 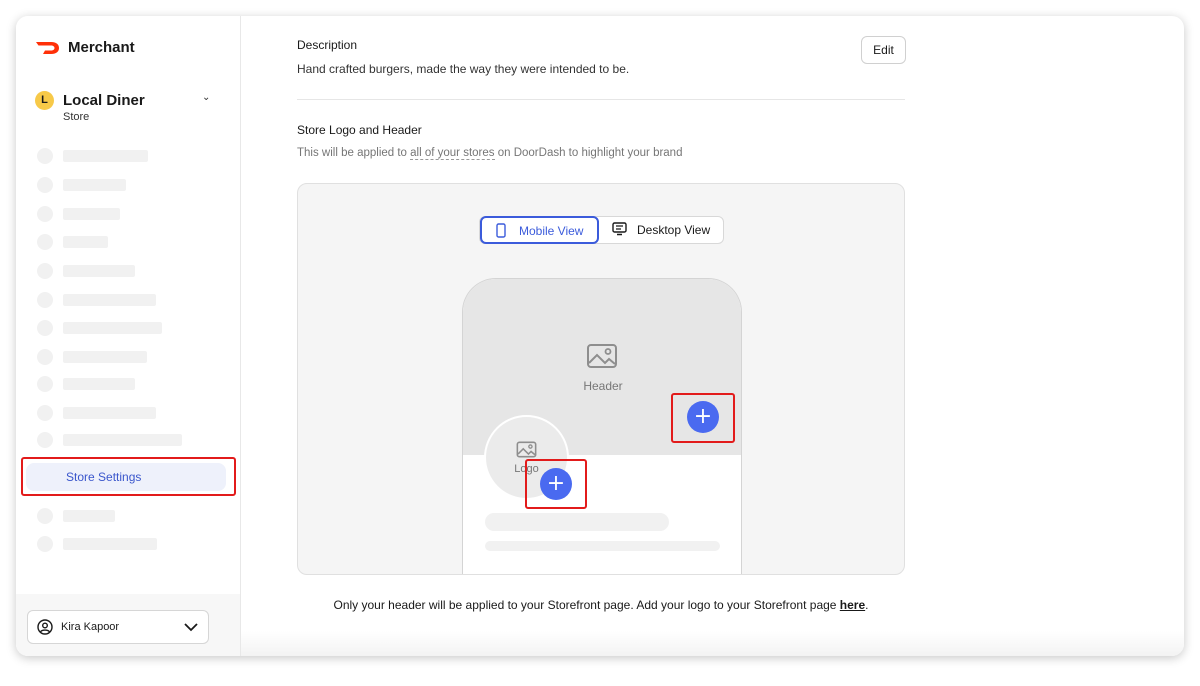 I want to click on all-stores-link: all of your stores, so click(x=452, y=153).